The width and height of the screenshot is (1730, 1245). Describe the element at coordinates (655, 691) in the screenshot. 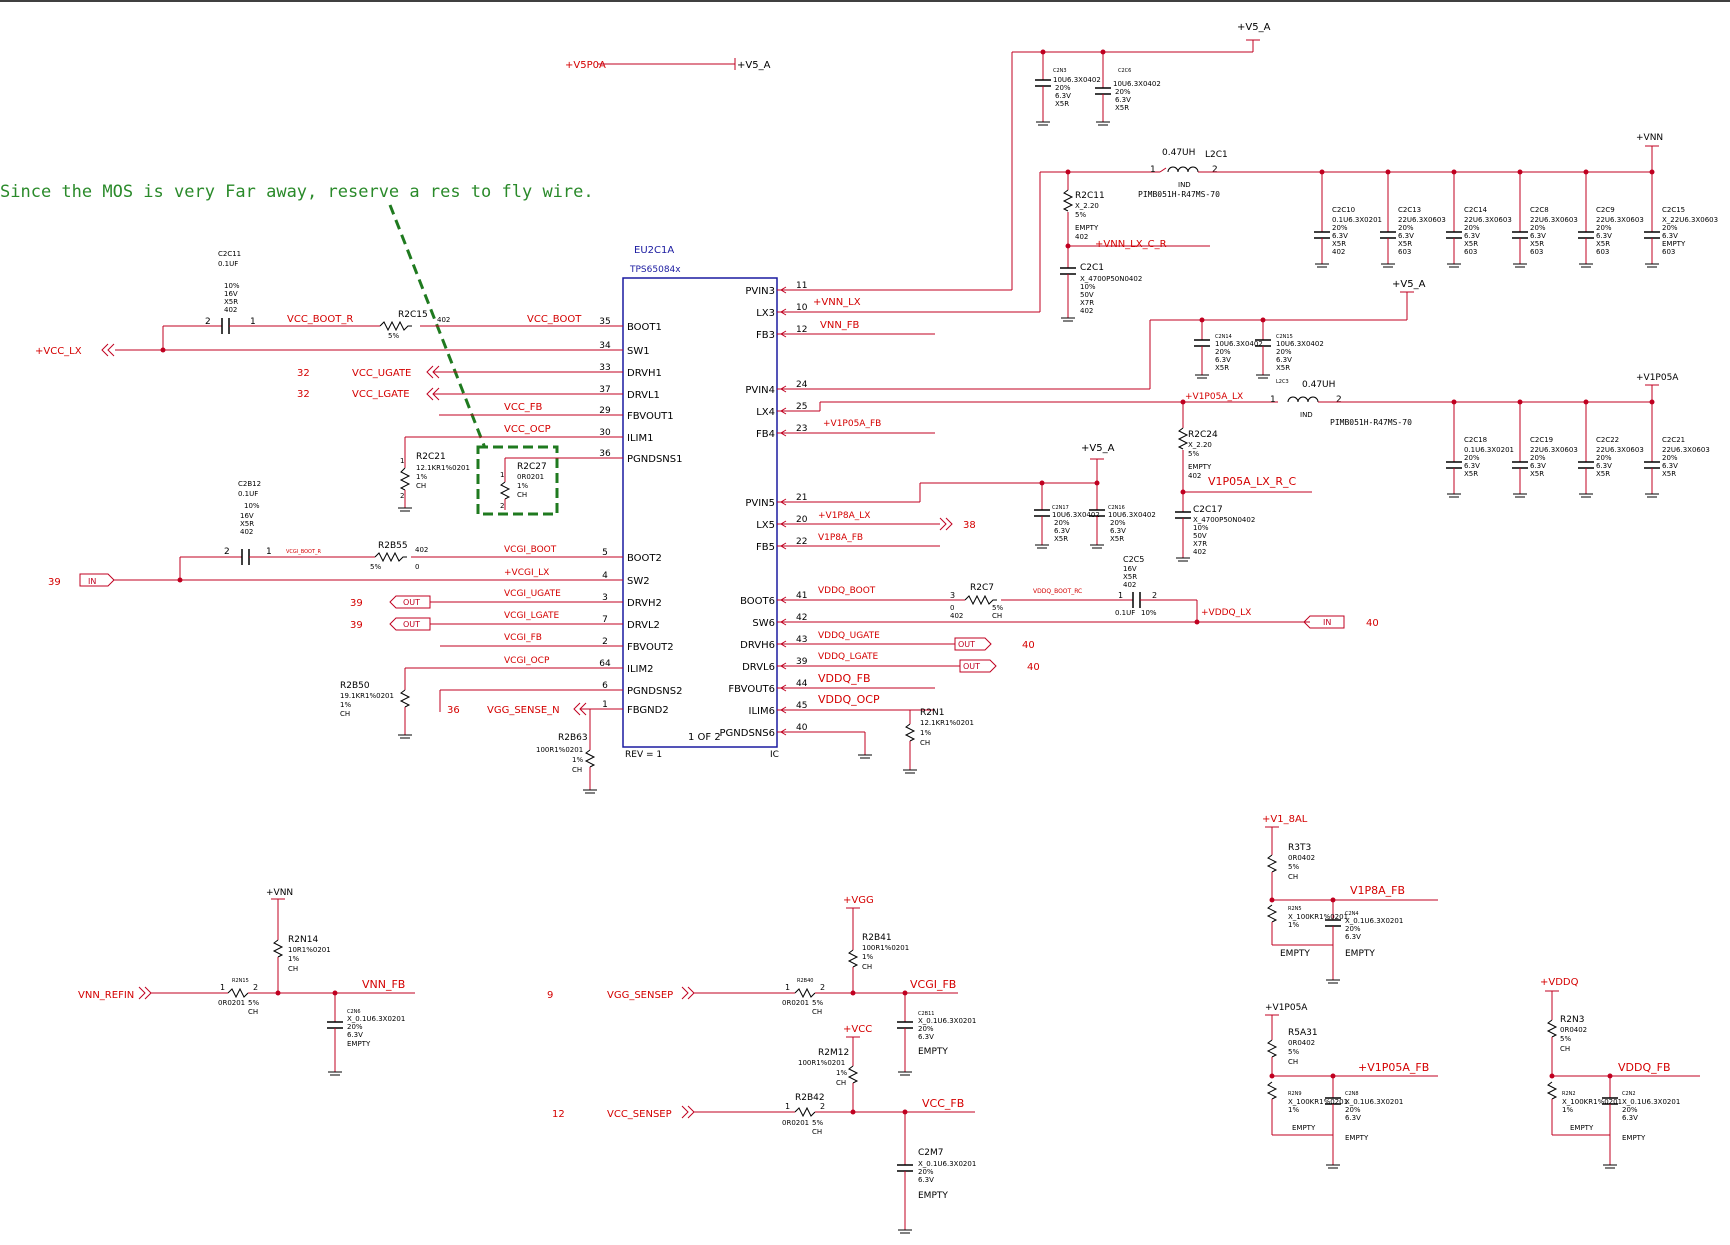

I see `pin-name: PGNDSNS2` at that location.